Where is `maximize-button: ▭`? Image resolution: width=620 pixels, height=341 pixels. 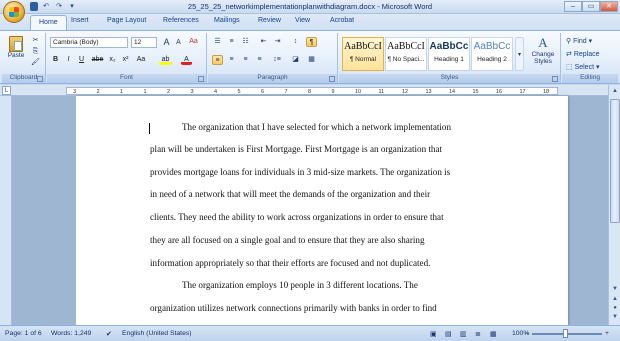
maximize-button: ▭ is located at coordinates (591, 6).